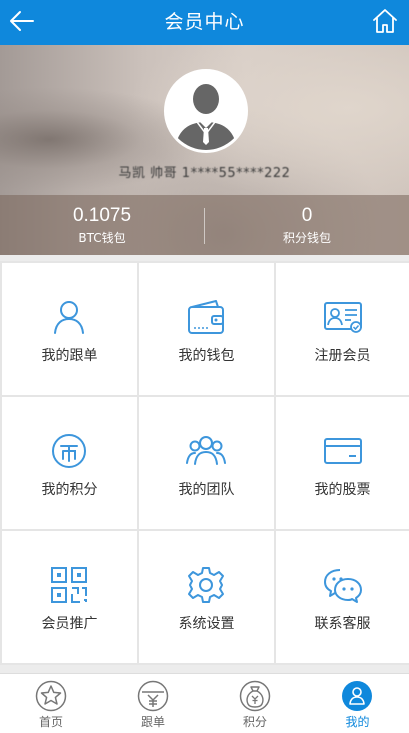 This screenshot has width=409, height=733. Describe the element at coordinates (206, 490) in the screenshot. I see `menu-item-label: 我的团队` at that location.